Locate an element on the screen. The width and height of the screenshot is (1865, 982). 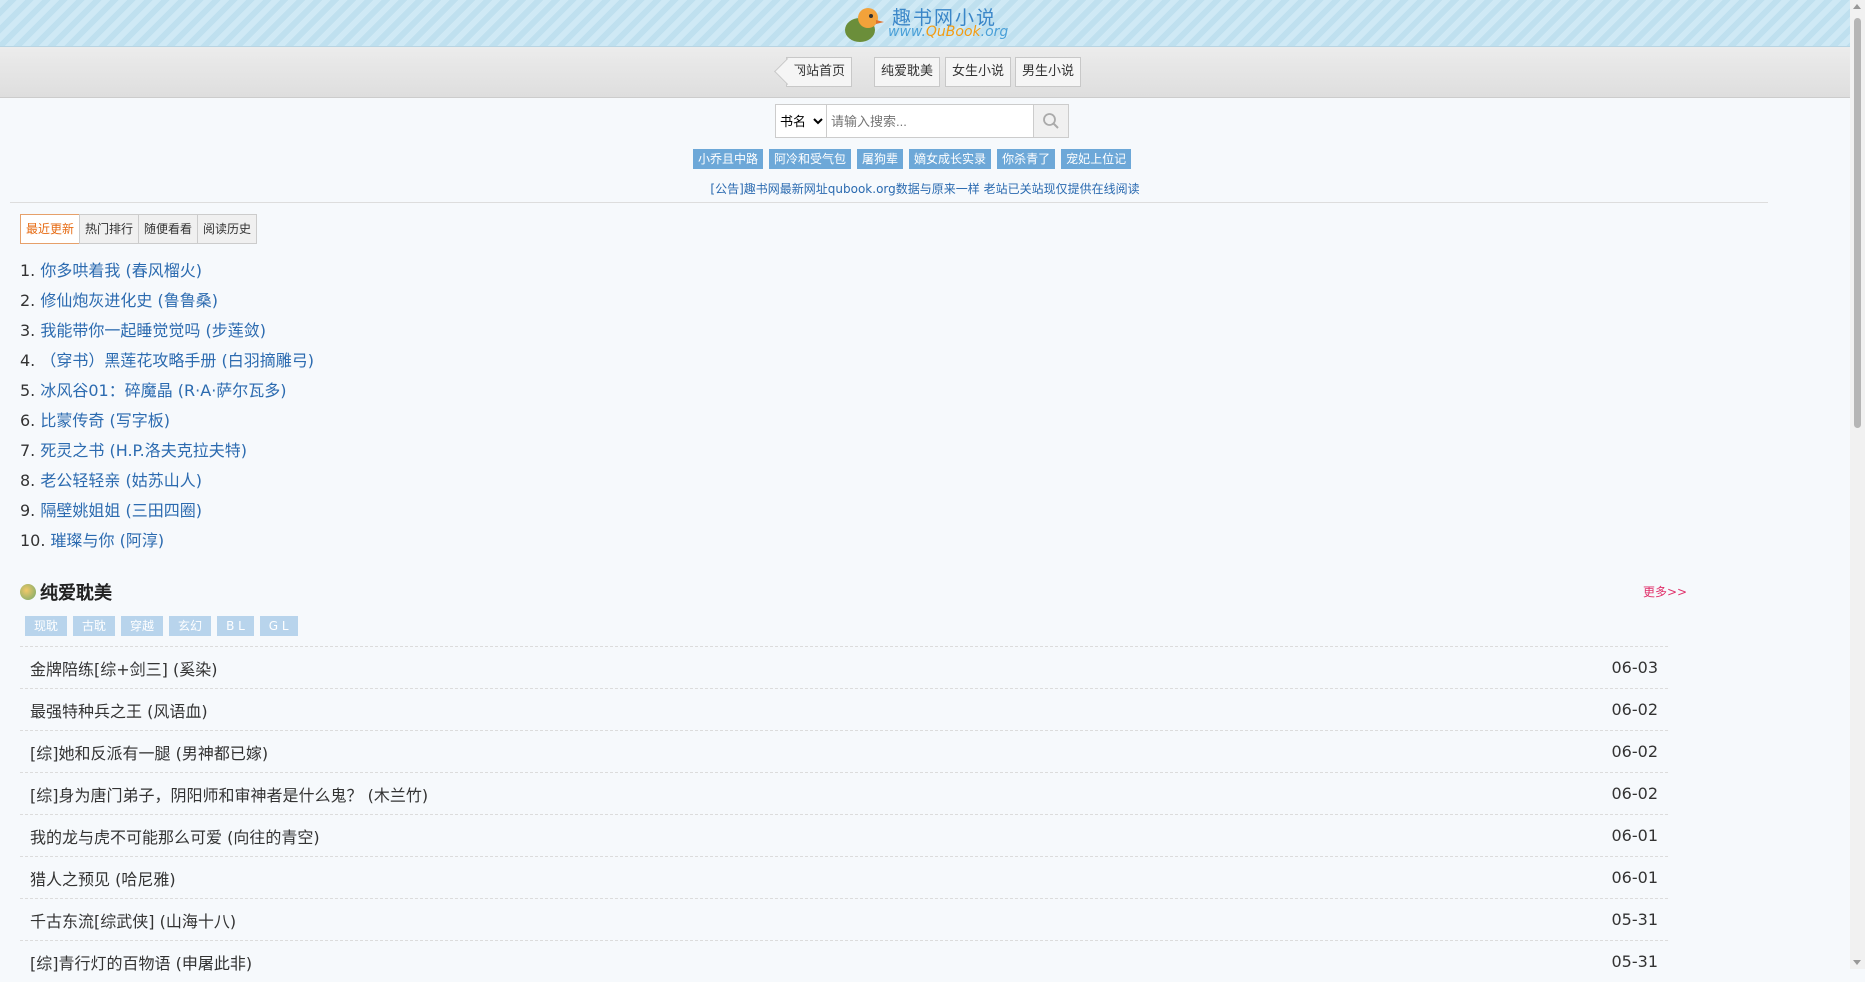
table-row: 千古东流[综武侠] (山海十八) 05-31 is located at coordinates (844, 919).